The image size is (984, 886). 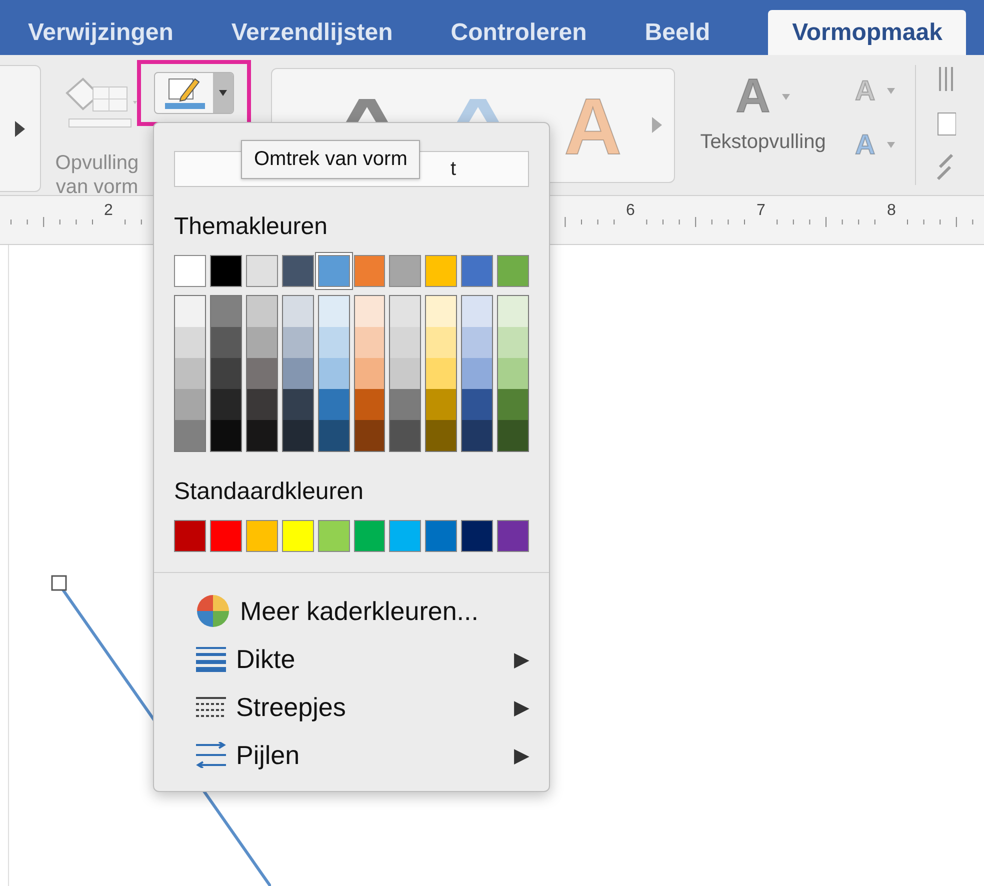 What do you see at coordinates (251, 227) in the screenshot?
I see `section-heading: Themakleuren` at bounding box center [251, 227].